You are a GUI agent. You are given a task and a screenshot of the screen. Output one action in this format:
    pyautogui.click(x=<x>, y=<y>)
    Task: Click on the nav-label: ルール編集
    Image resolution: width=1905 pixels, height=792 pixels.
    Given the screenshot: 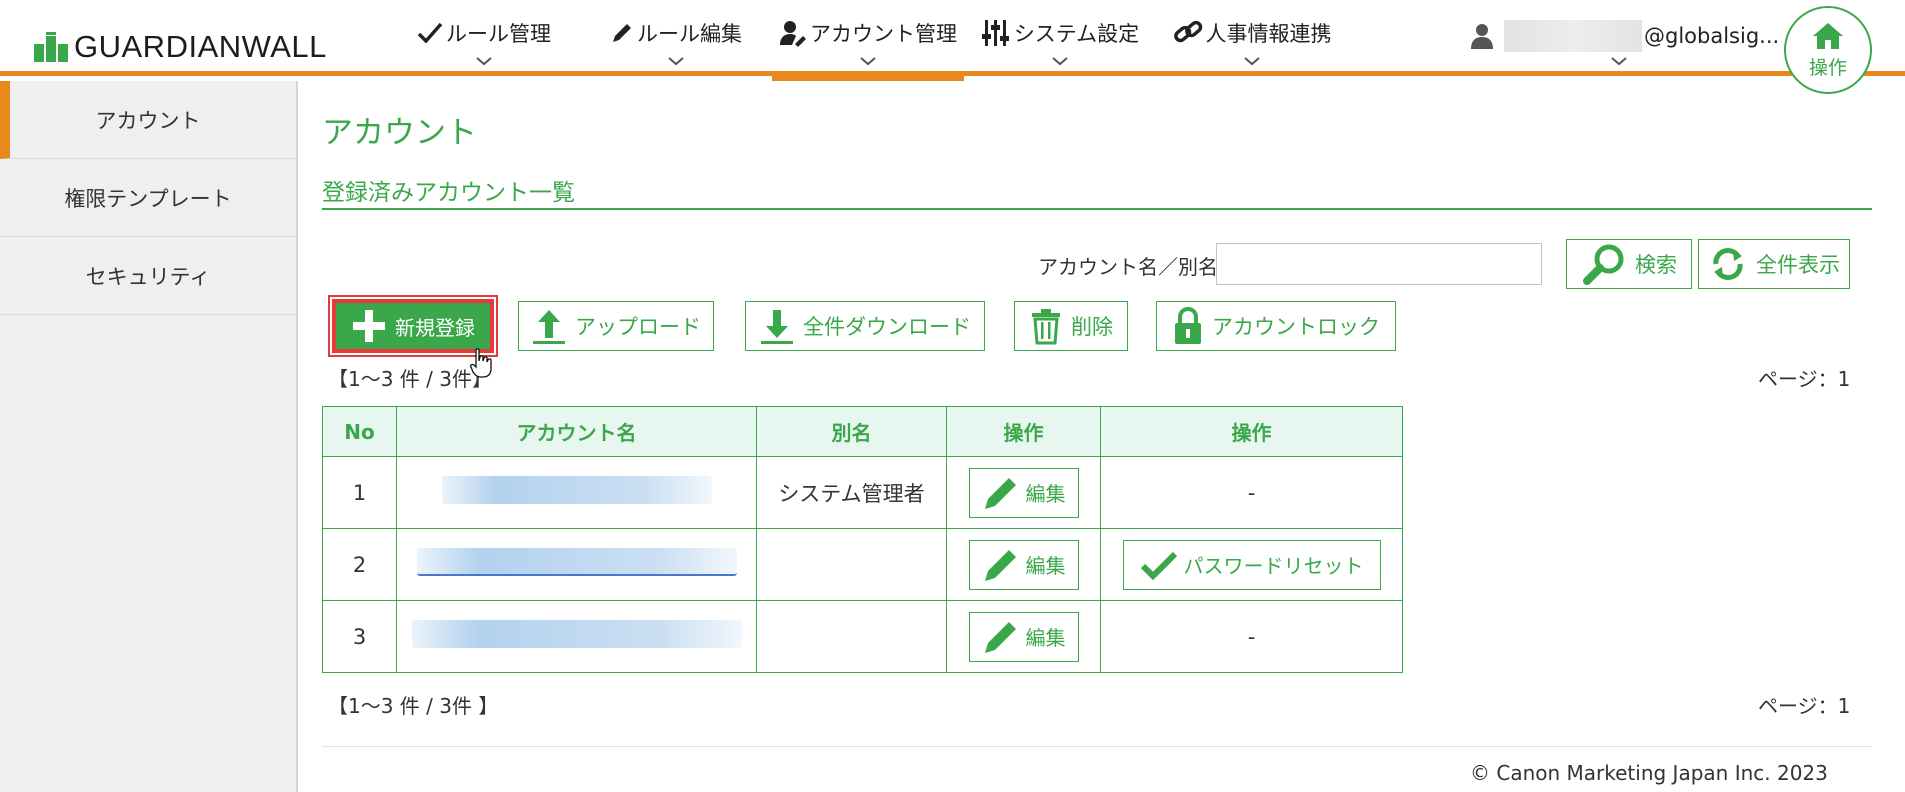 What is the action you would take?
    pyautogui.click(x=689, y=34)
    